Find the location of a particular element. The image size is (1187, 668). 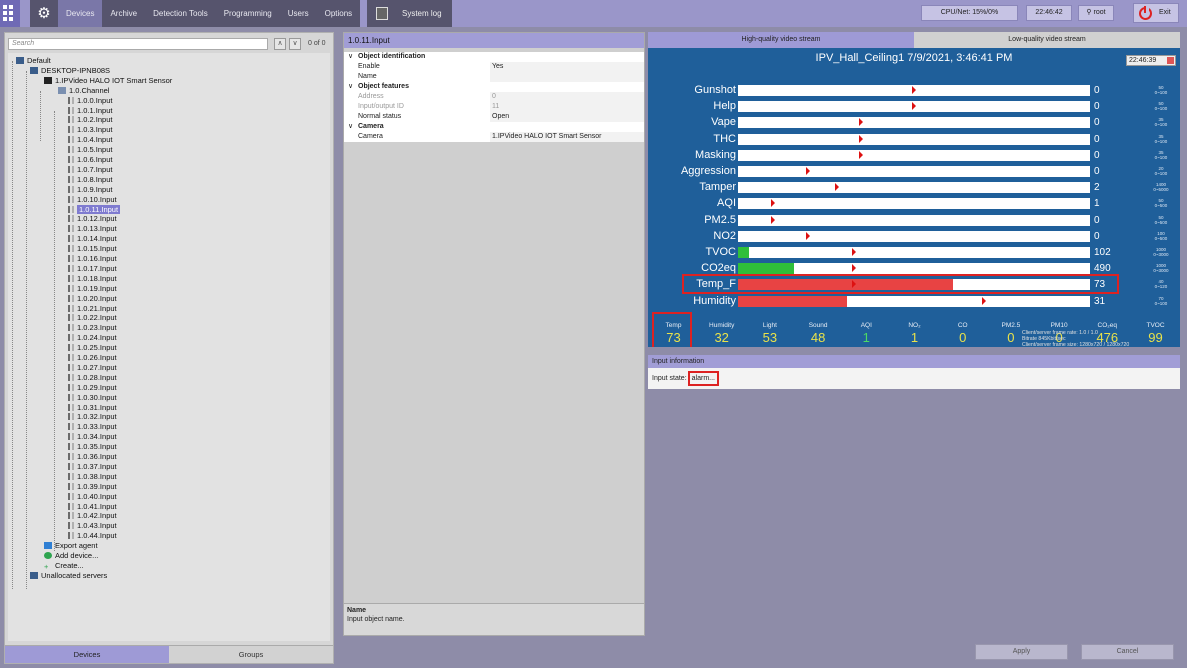

tree-item: 1.0.15.Input is located at coordinates (92, 249).